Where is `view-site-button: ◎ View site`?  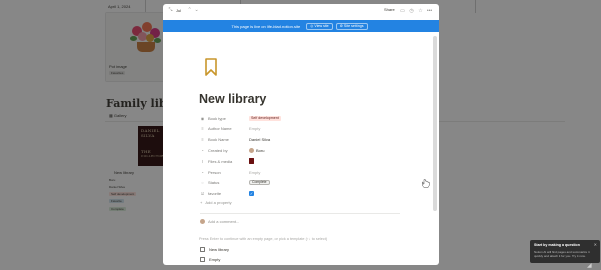 view-site-button: ◎ View site is located at coordinates (319, 26).